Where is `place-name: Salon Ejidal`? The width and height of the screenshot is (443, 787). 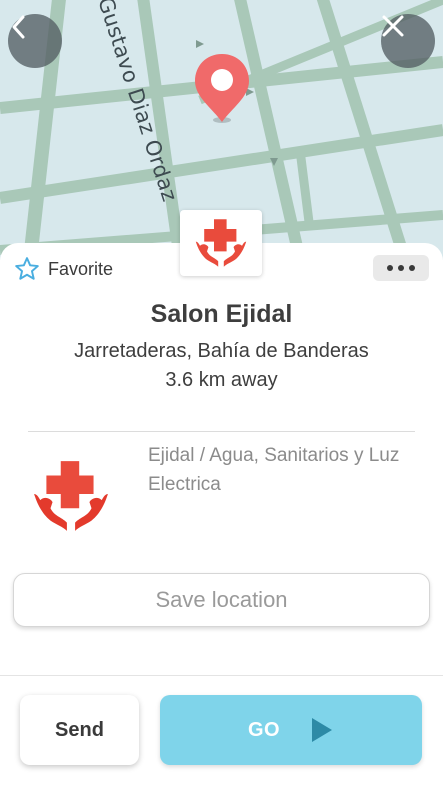 place-name: Salon Ejidal is located at coordinates (221, 314).